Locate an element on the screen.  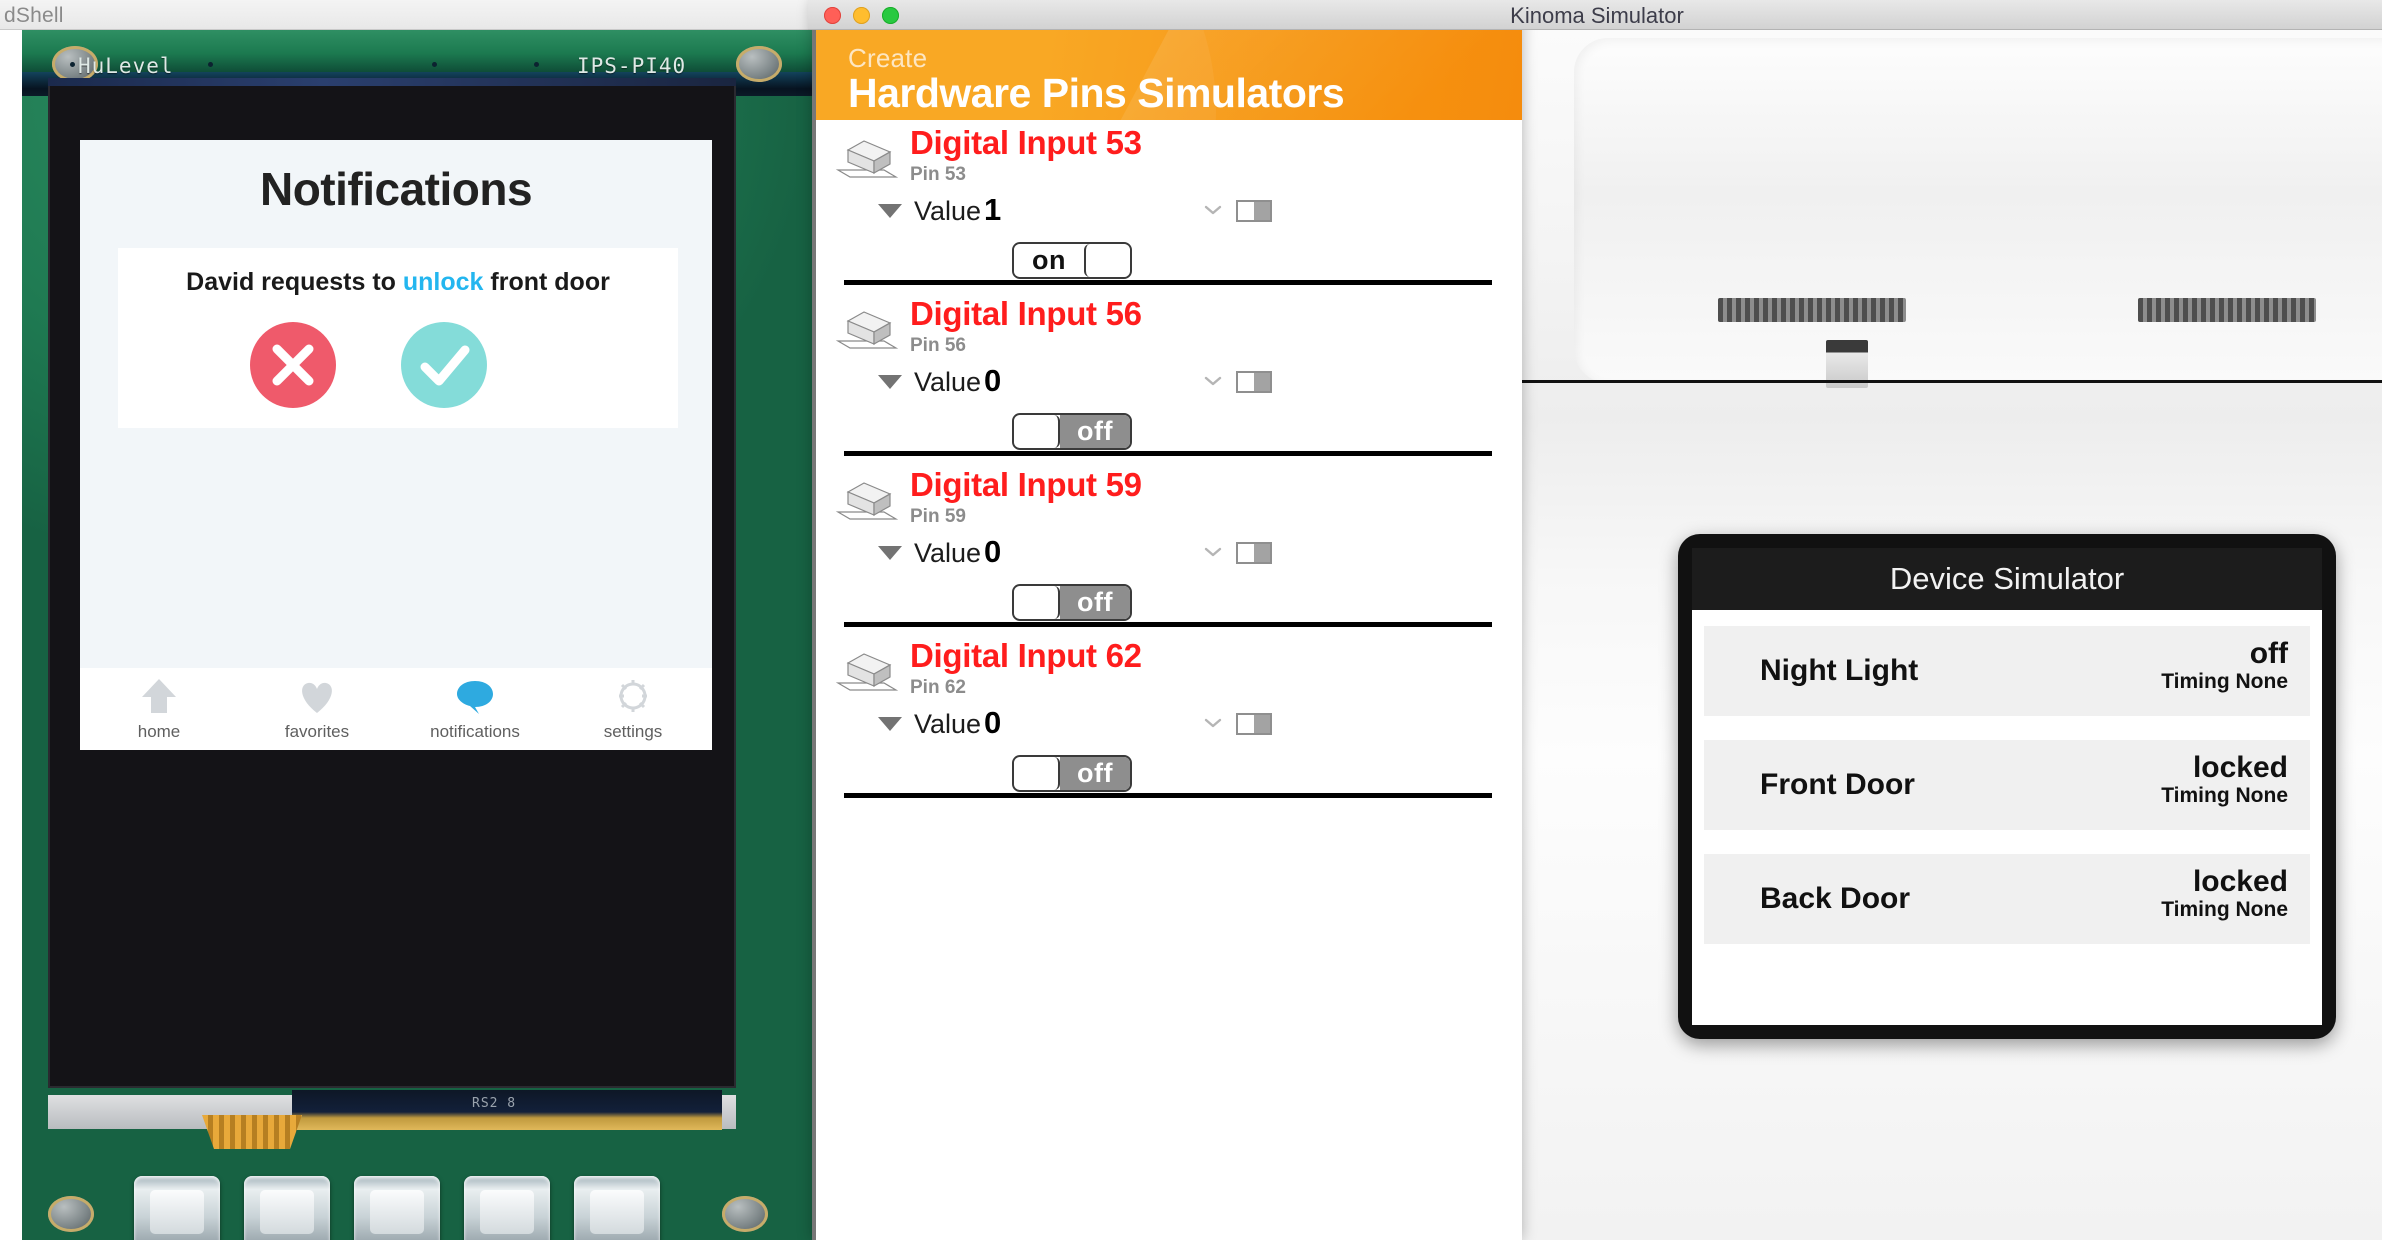
background-window-title: dShell is located at coordinates (34, 15).